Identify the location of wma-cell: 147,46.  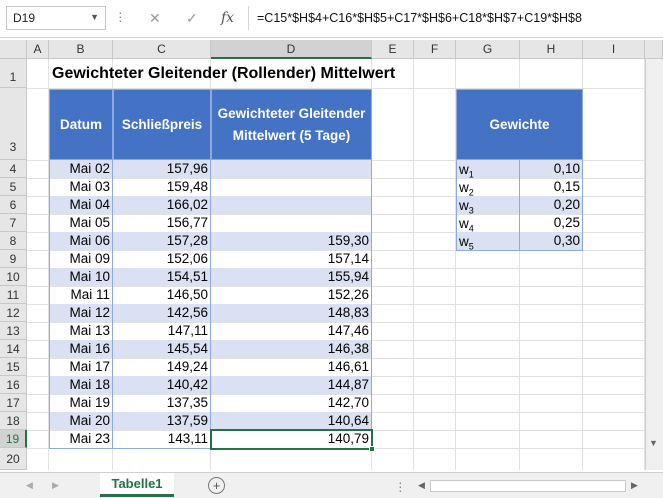
(291, 331).